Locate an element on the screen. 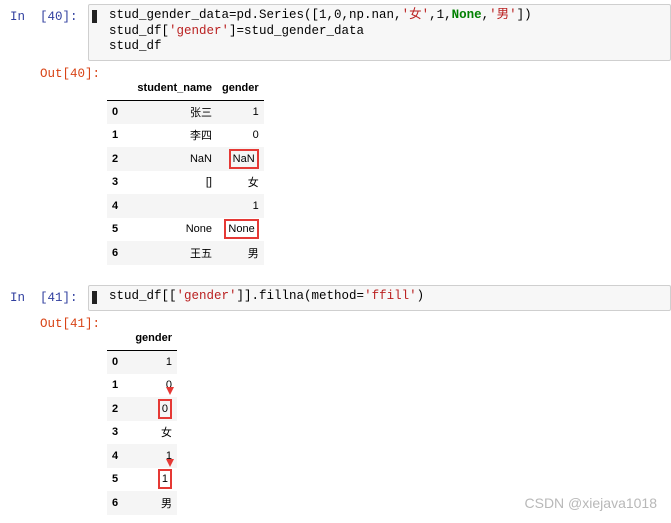 This screenshot has height=523, width=671. gender-cell: NaN is located at coordinates (240, 159).